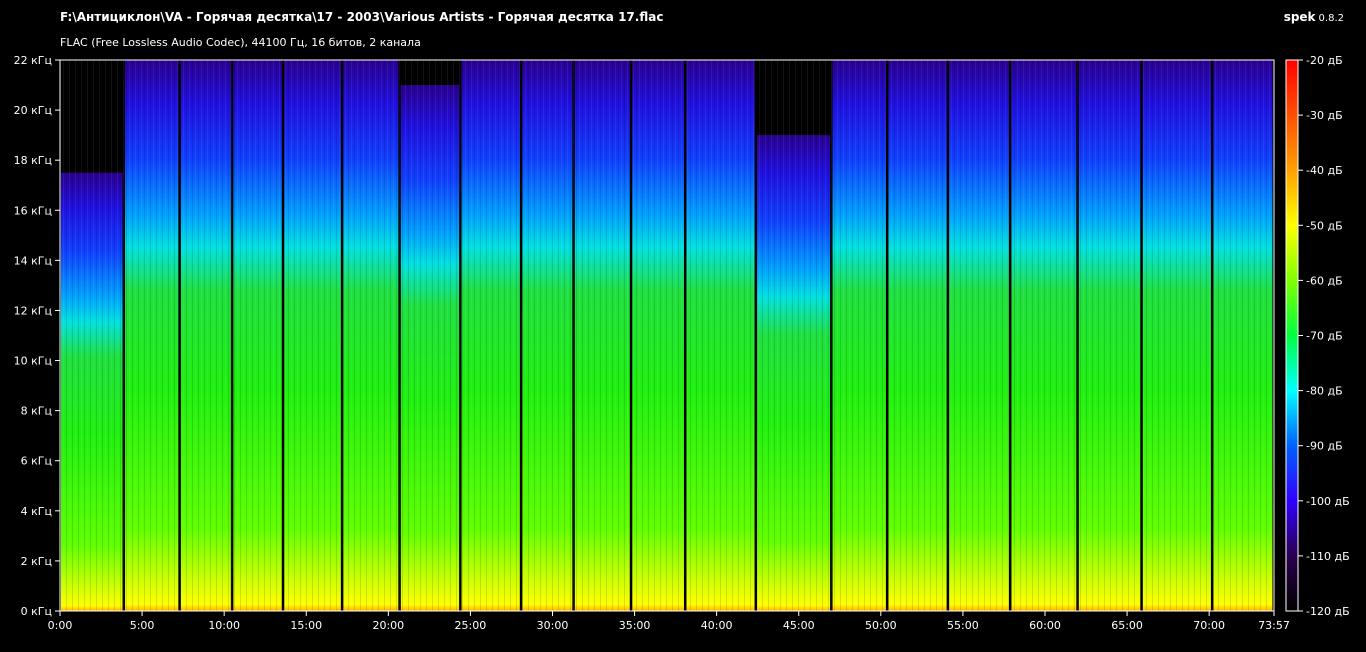  I want to click on y-tick-label: 2 кГц, so click(36, 561).